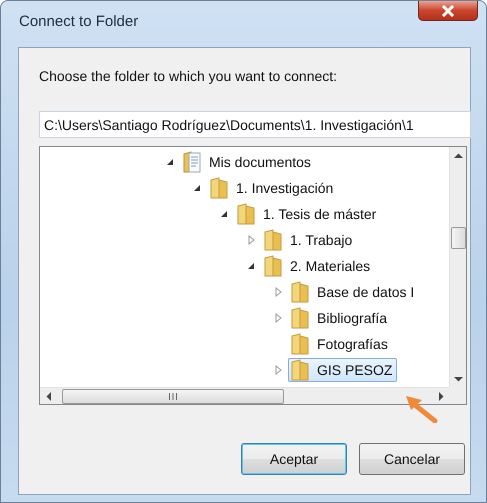 This screenshot has height=503, width=487. Describe the element at coordinates (340, 344) in the screenshot. I see `tree-item: Fotografías` at that location.